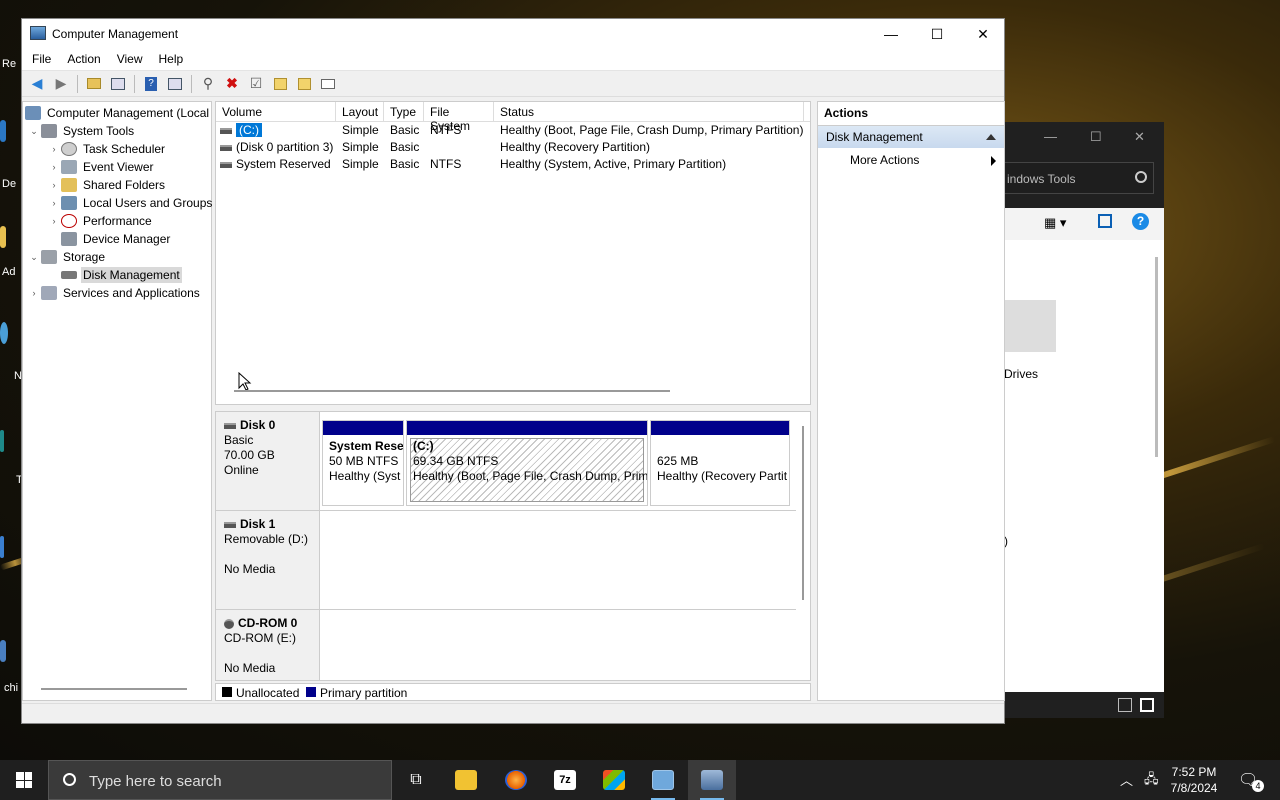 The height and width of the screenshot is (800, 1280). Describe the element at coordinates (983, 34) in the screenshot. I see `close-button: ✕` at that location.